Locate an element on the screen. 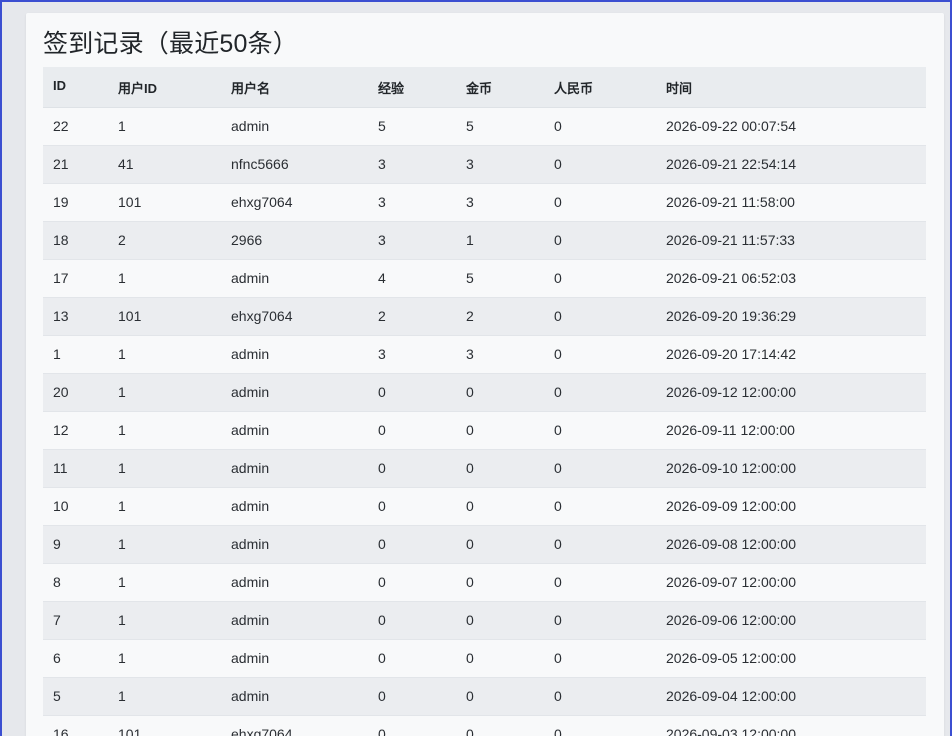  cell-username: 2966 is located at coordinates (294, 239).